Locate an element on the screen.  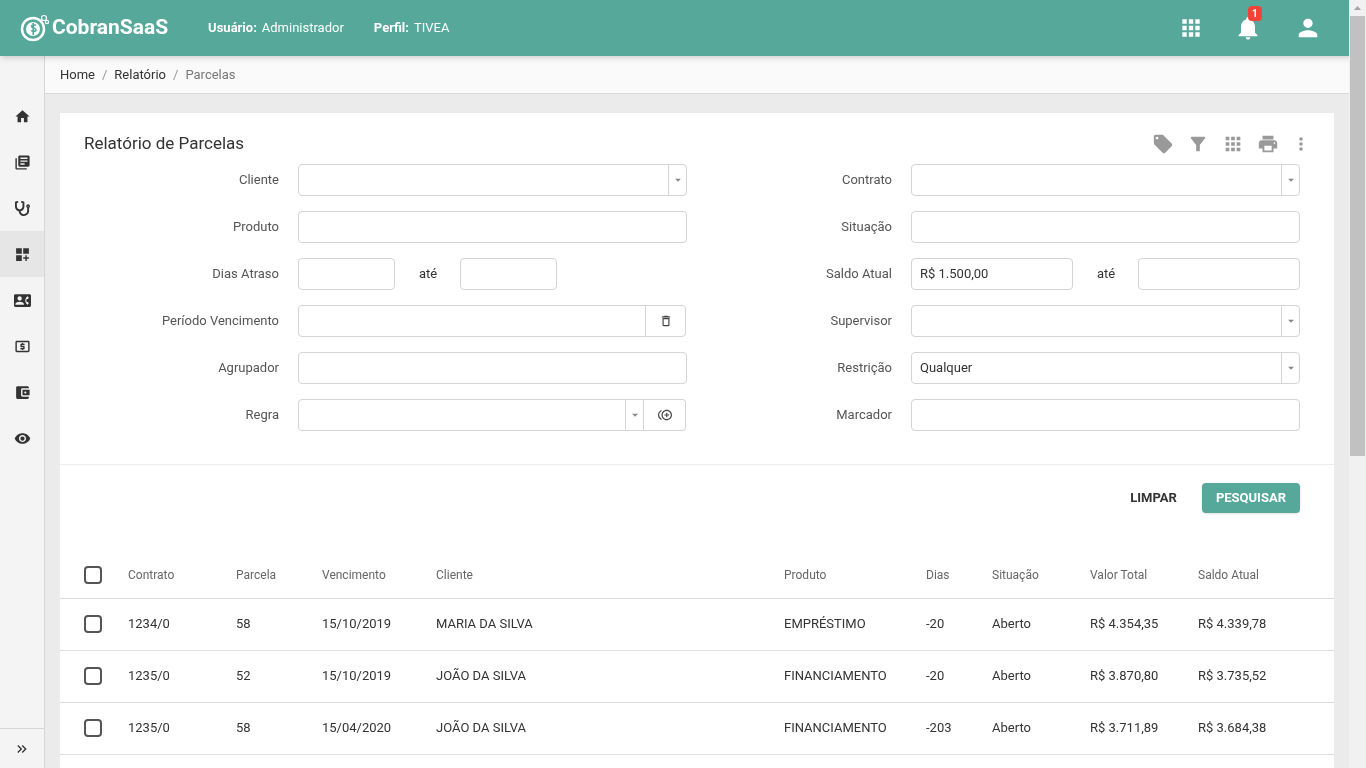
table-cell-text: -203 is located at coordinates (939, 728).